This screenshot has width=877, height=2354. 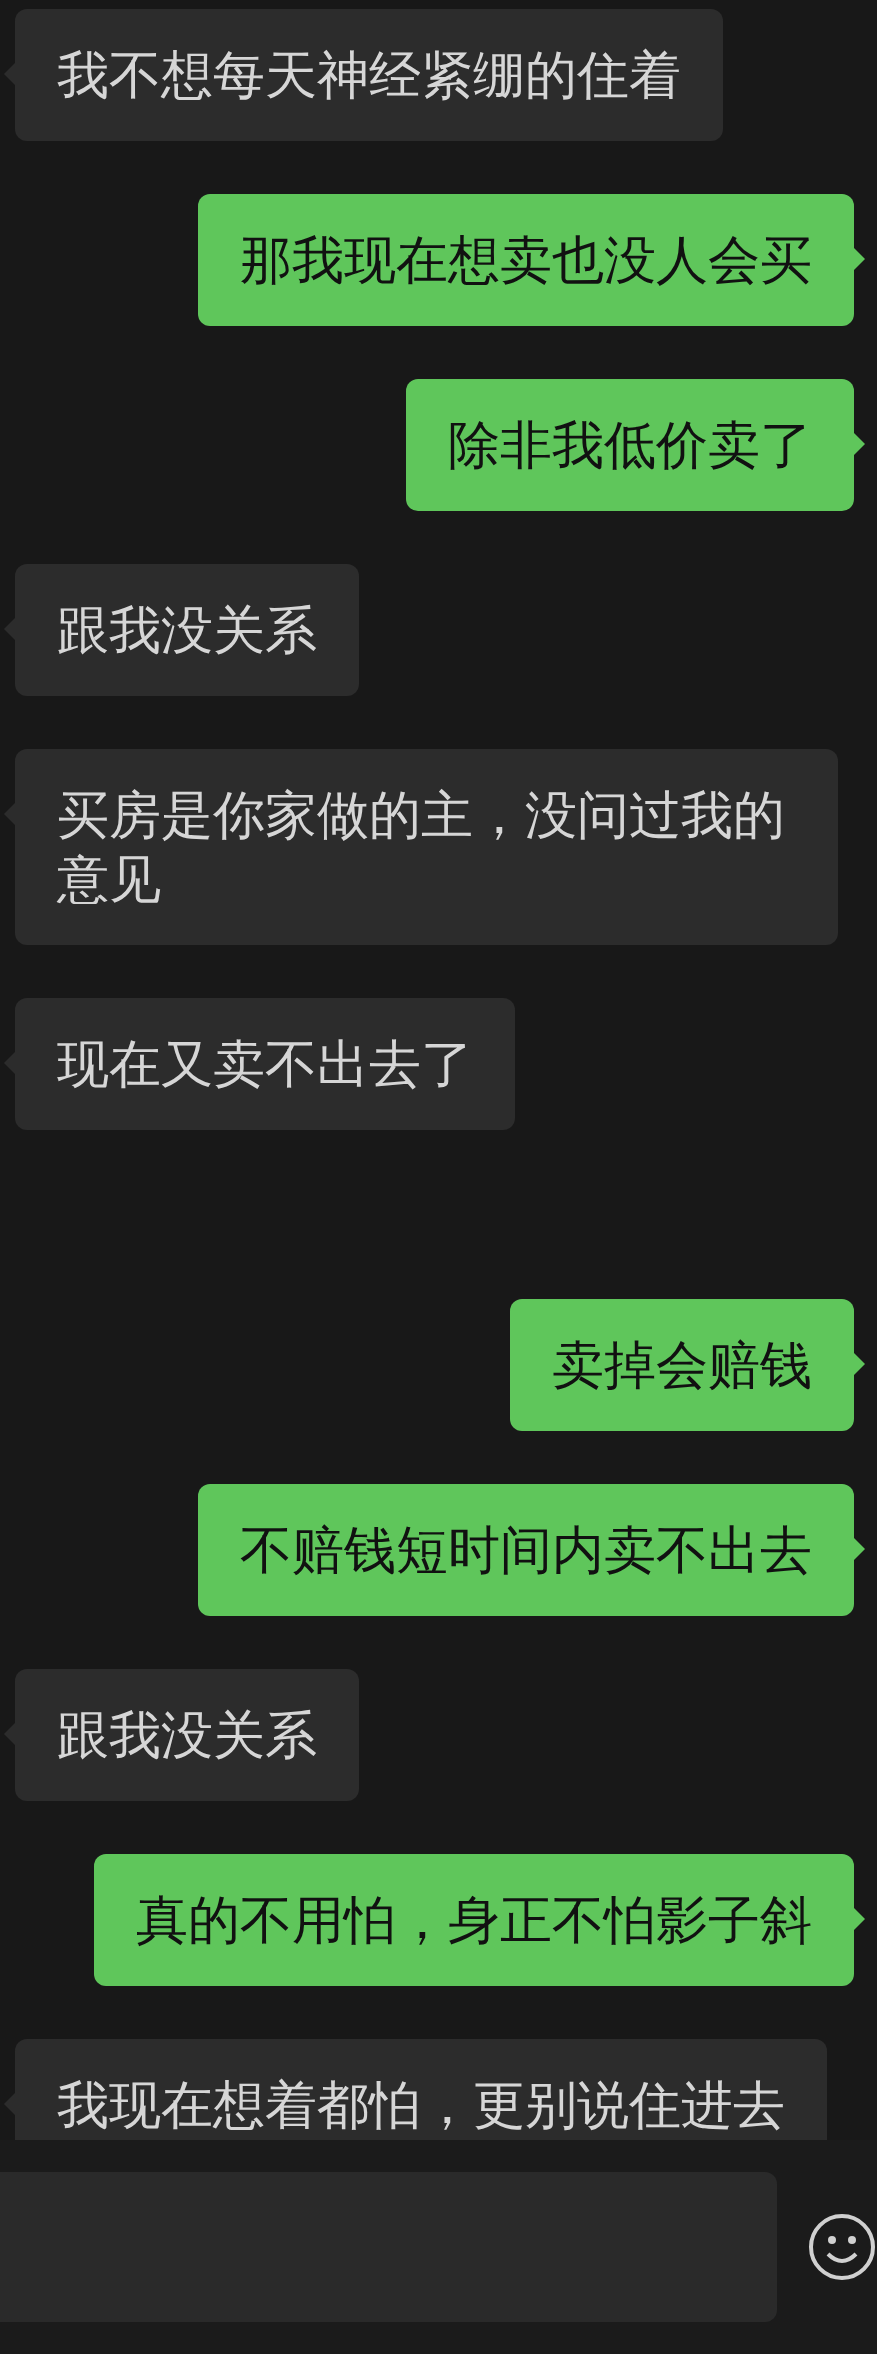 I want to click on sent-message: 真的不用怕，身正不怕影子斜, so click(x=474, y=1920).